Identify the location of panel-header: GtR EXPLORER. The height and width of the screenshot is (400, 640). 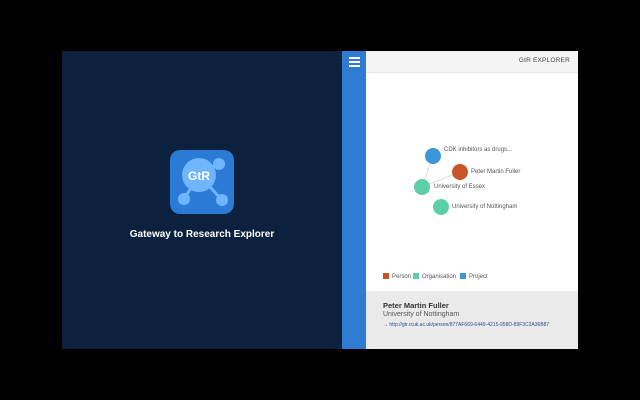
(472, 62).